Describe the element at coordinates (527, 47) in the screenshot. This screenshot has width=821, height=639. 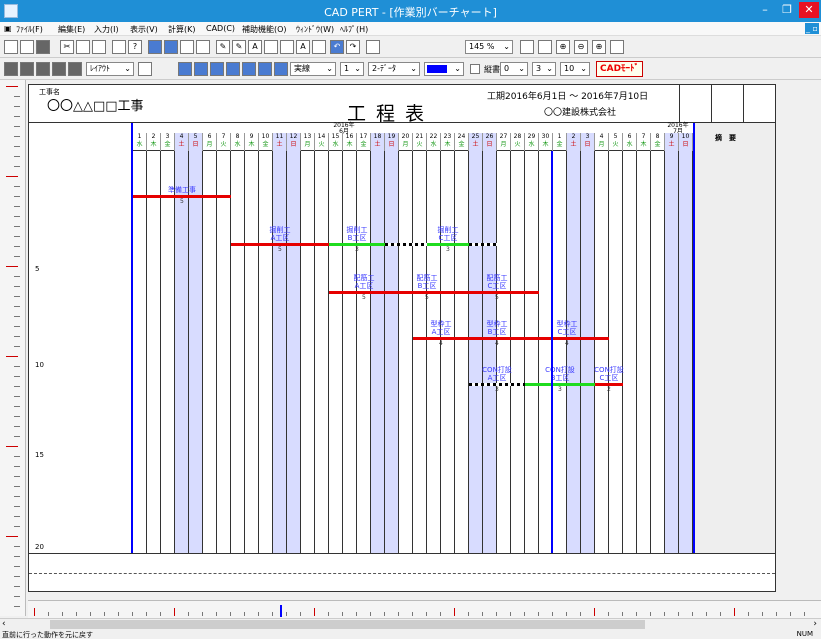
I see `fit-page-icon` at that location.